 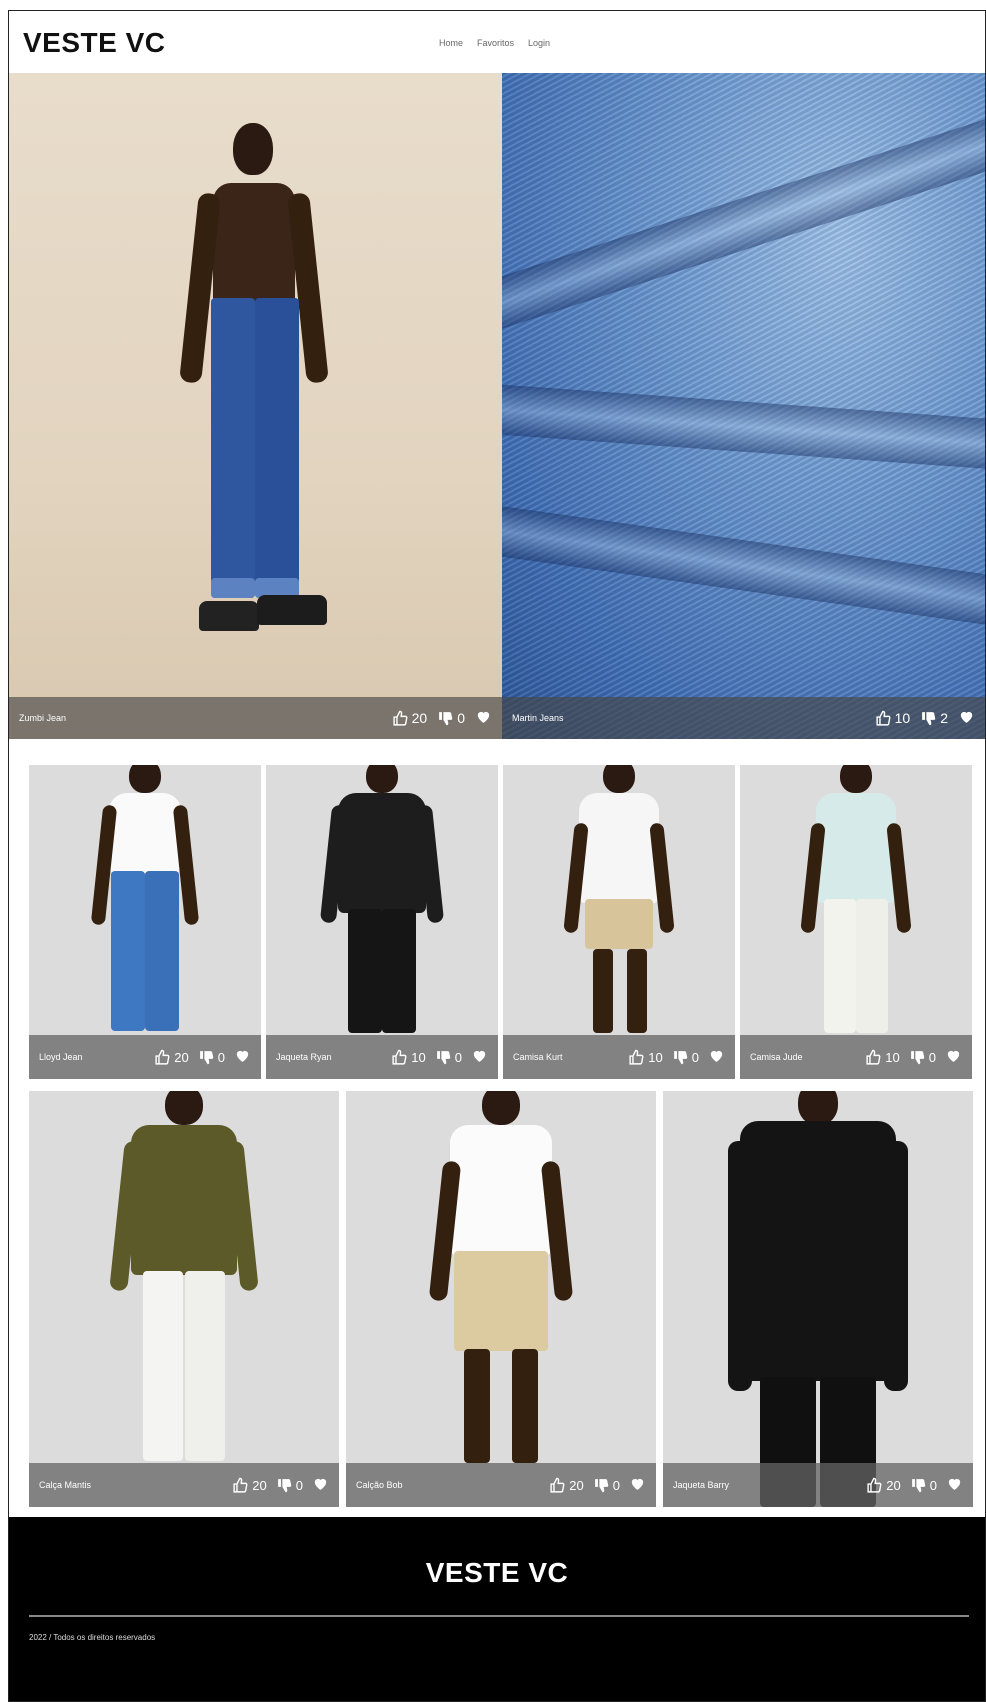 I want to click on product-name: Camisa Jude, so click(x=776, y=1057).